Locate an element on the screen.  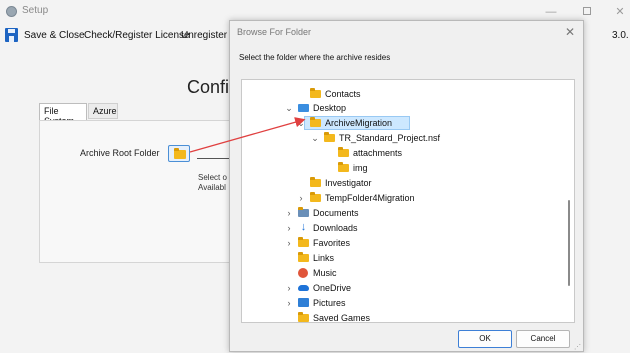
page-title: Confi is located at coordinates (208, 87).